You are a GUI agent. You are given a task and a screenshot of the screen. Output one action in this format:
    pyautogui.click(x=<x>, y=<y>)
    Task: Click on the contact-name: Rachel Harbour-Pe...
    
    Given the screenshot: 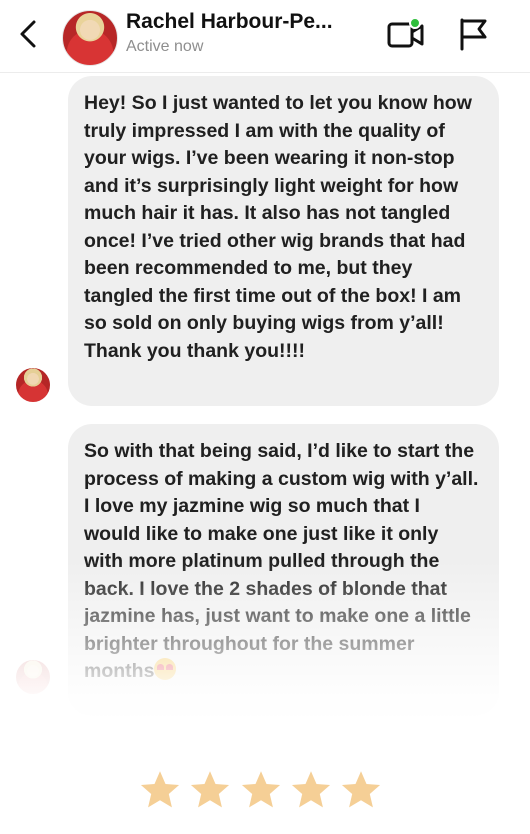 What is the action you would take?
    pyautogui.click(x=251, y=22)
    